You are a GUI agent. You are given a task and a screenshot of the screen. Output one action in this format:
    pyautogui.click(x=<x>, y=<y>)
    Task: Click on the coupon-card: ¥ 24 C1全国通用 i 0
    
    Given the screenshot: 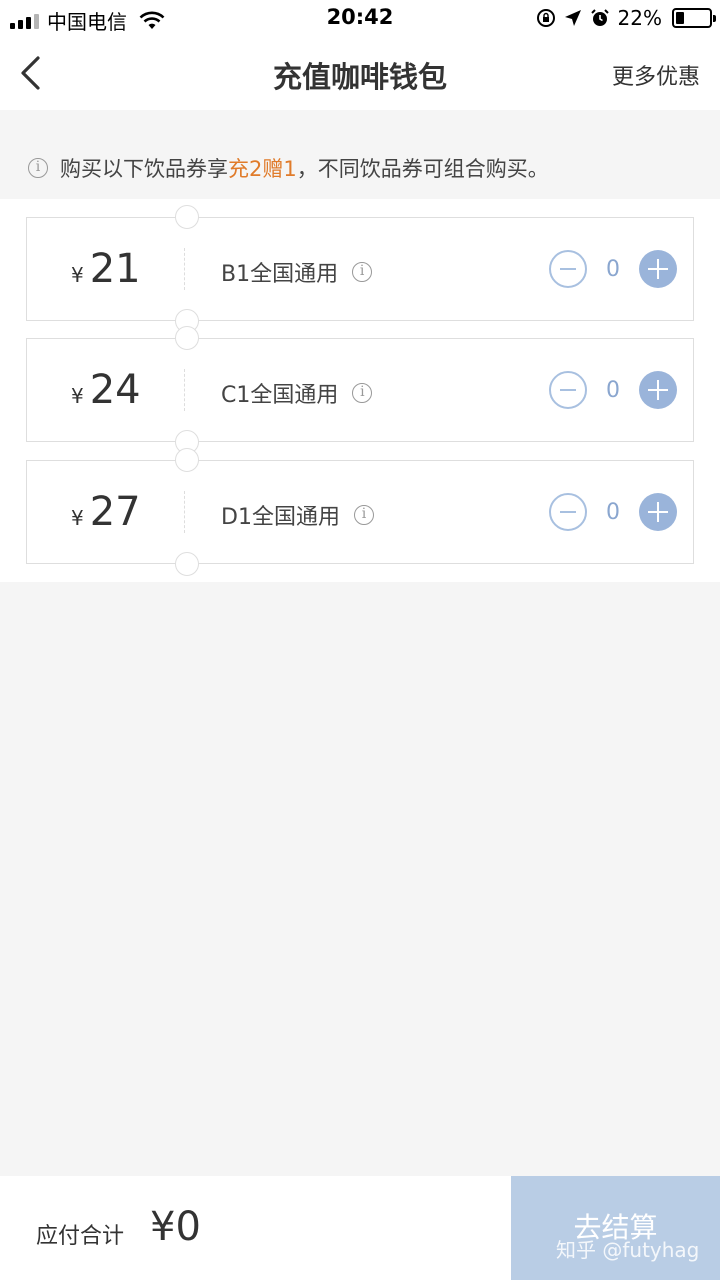 What is the action you would take?
    pyautogui.click(x=360, y=390)
    